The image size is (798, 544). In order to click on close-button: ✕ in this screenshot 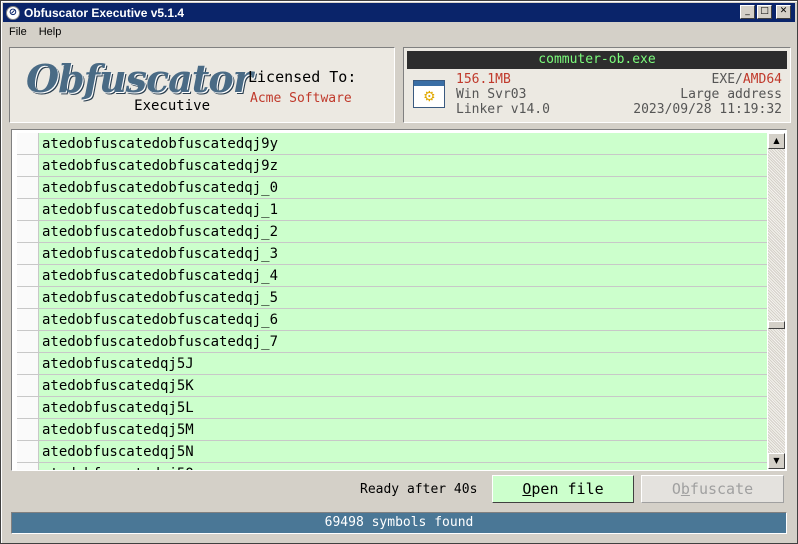, I will do `click(783, 12)`.